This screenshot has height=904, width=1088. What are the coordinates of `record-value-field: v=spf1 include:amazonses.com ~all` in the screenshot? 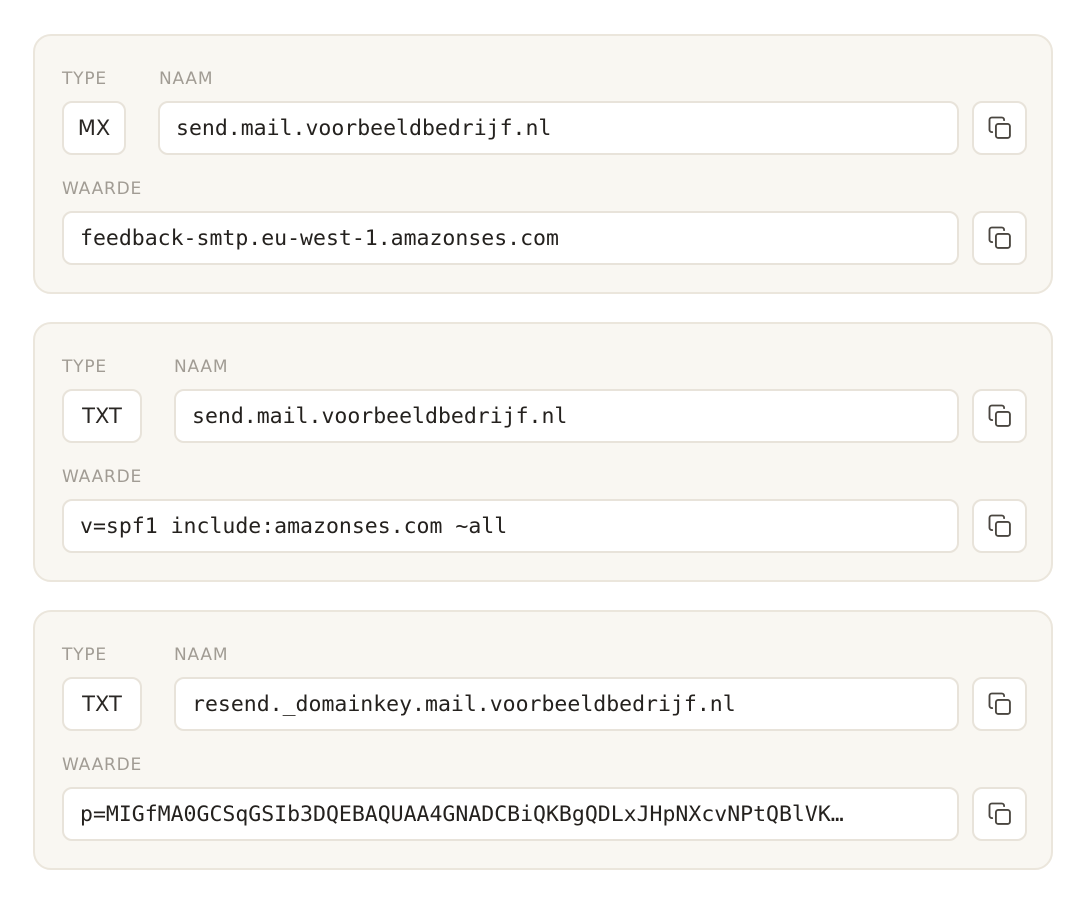 It's located at (510, 526).